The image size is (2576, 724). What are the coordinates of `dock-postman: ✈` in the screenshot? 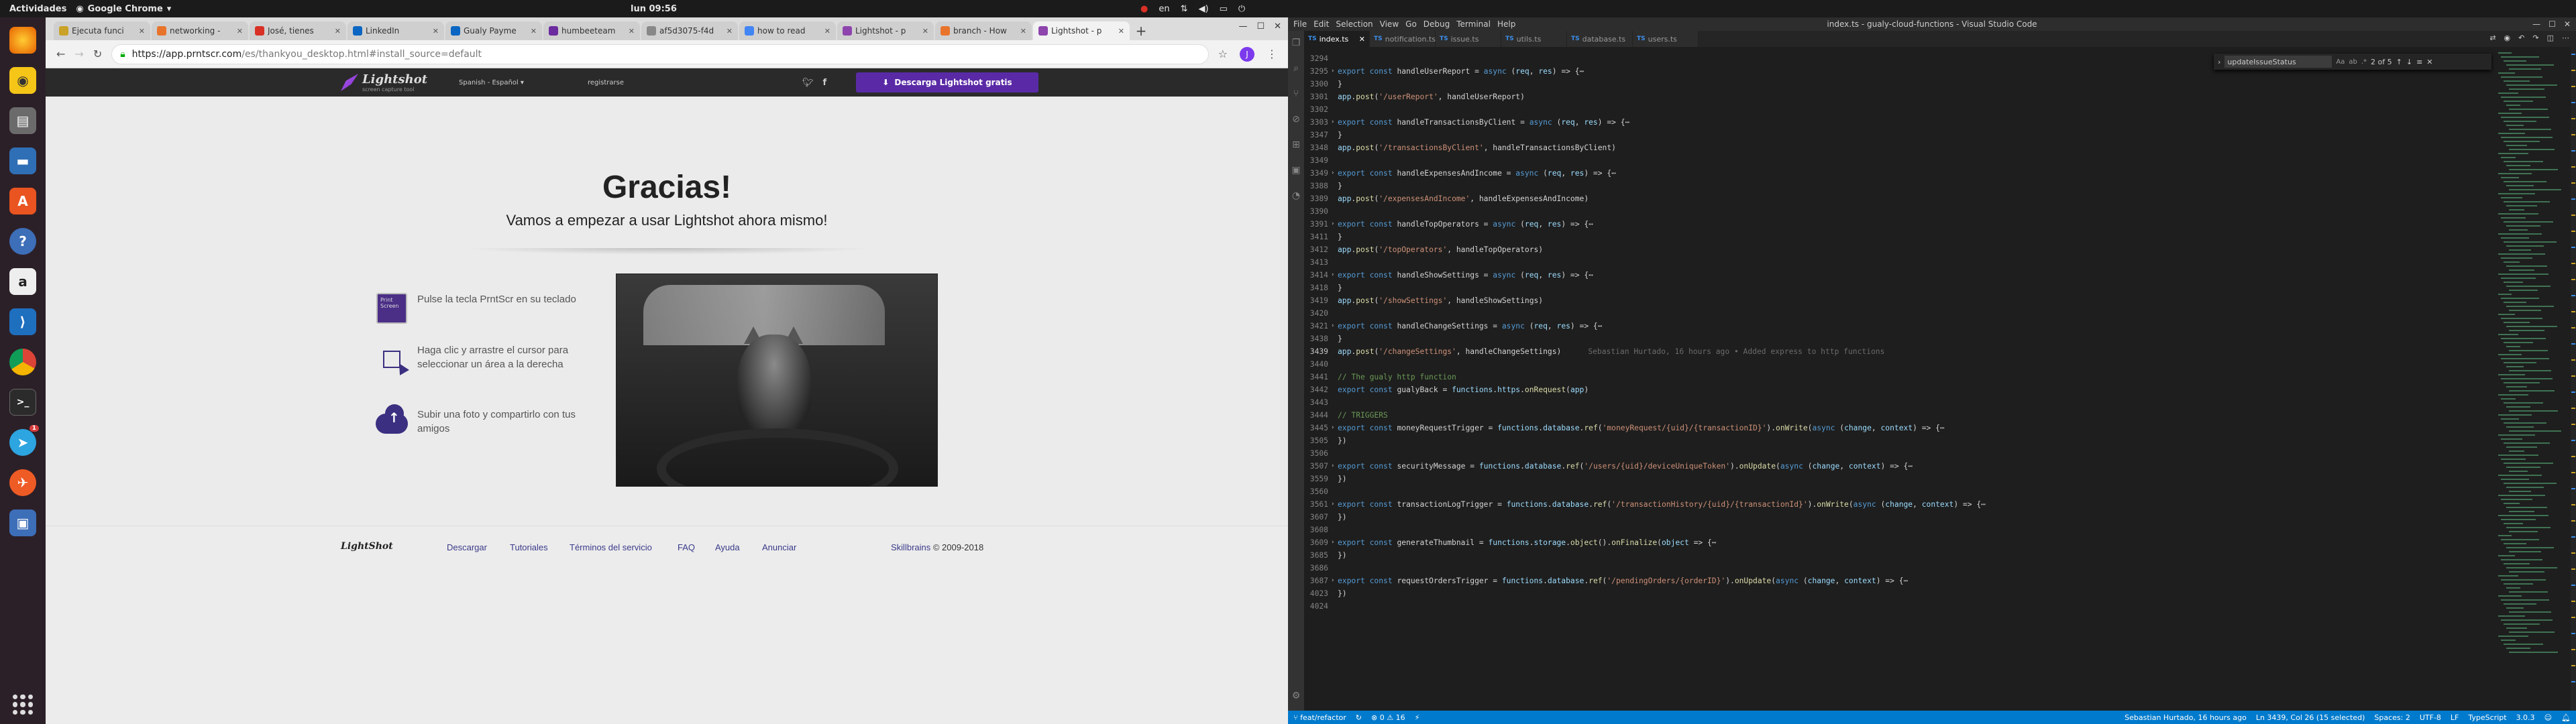 It's located at (23, 482).